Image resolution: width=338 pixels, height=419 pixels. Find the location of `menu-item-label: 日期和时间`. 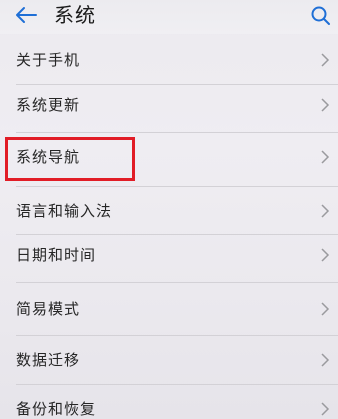

menu-item-label: 日期和时间 is located at coordinates (56, 255).